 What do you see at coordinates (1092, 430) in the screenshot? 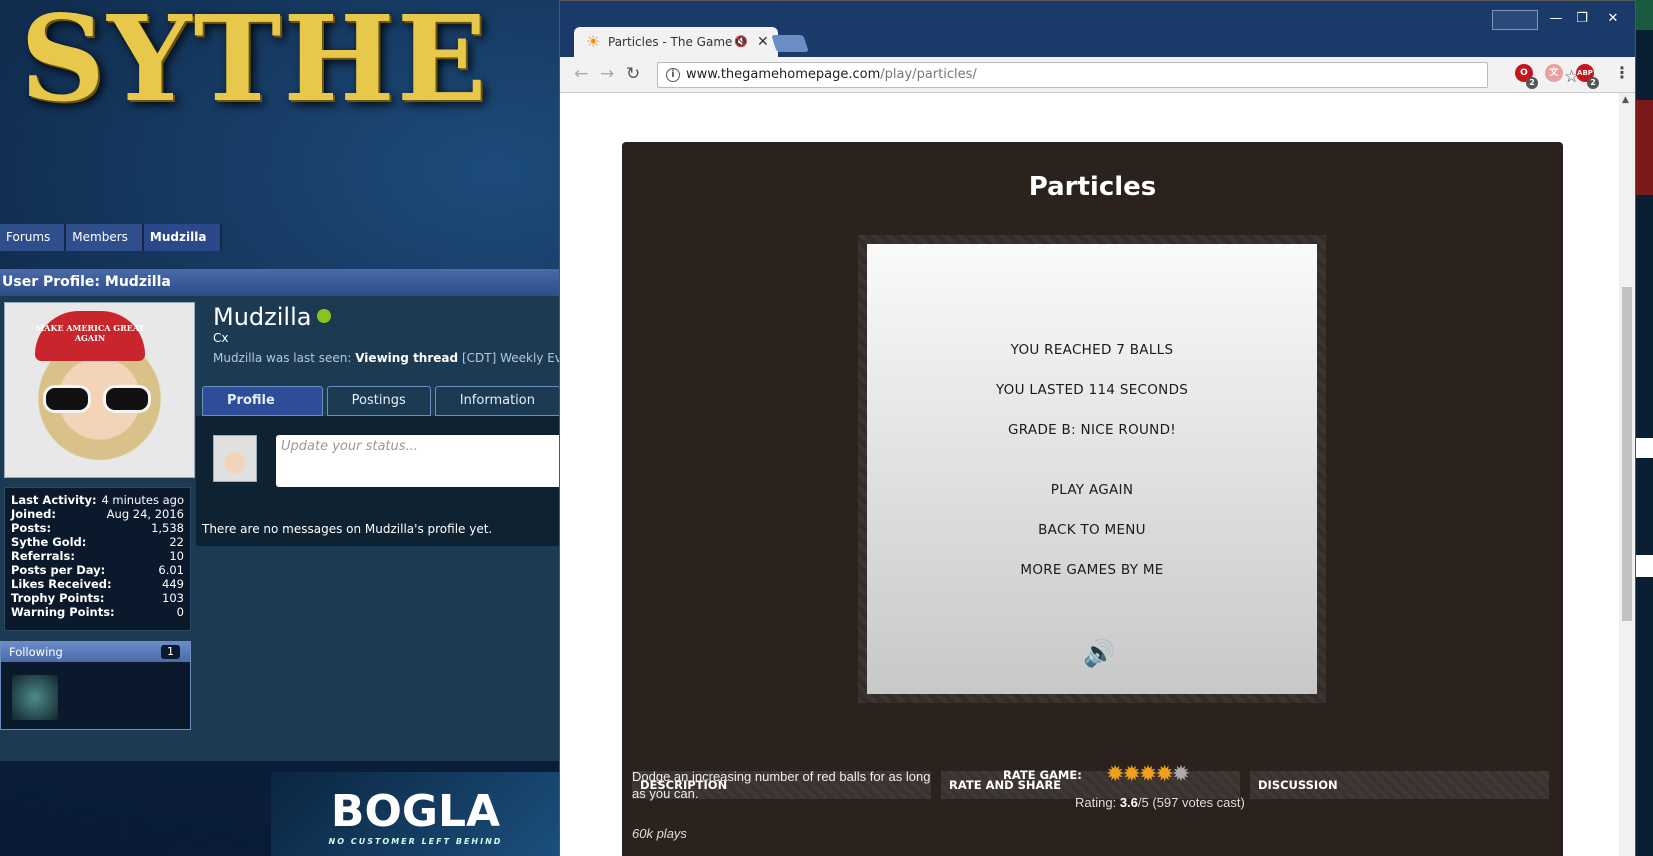
I see `grade-result: GRADE B: NICE ROUND!` at bounding box center [1092, 430].